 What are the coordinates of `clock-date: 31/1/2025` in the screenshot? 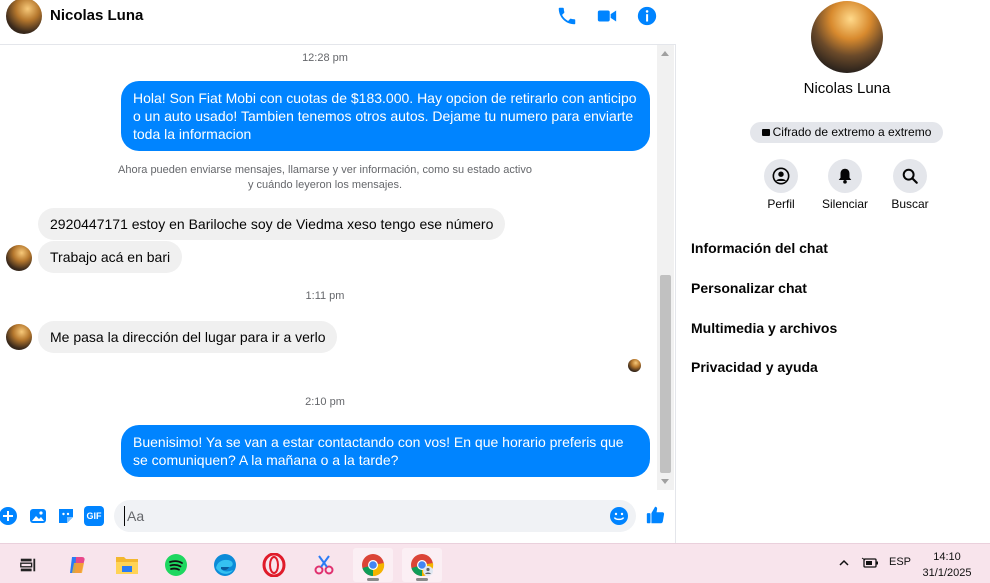 It's located at (947, 573).